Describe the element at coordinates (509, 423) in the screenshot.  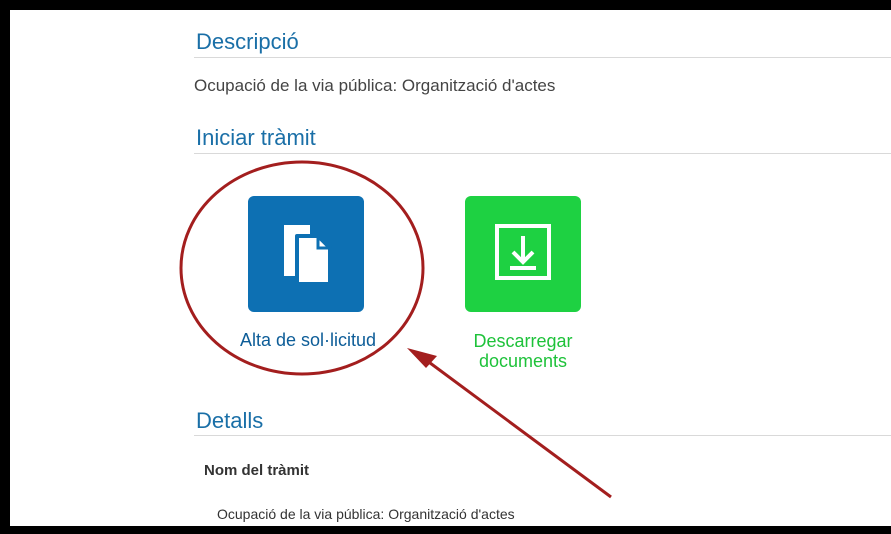
I see `pointer-arrow` at that location.